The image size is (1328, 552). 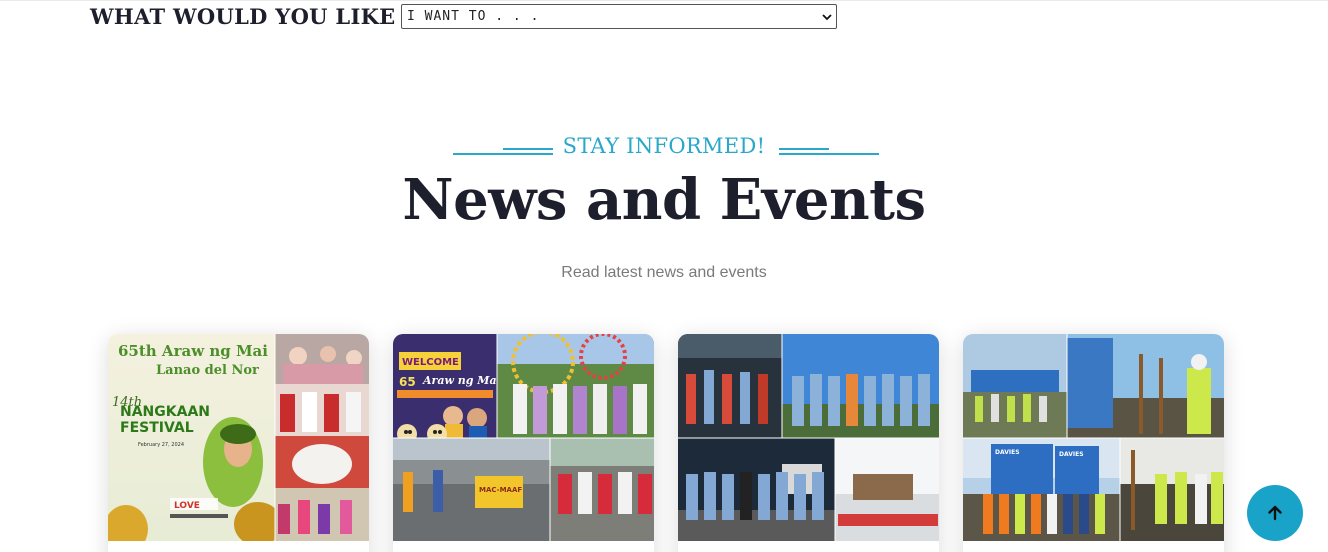 I want to click on poster-line: 65, so click(x=407, y=382).